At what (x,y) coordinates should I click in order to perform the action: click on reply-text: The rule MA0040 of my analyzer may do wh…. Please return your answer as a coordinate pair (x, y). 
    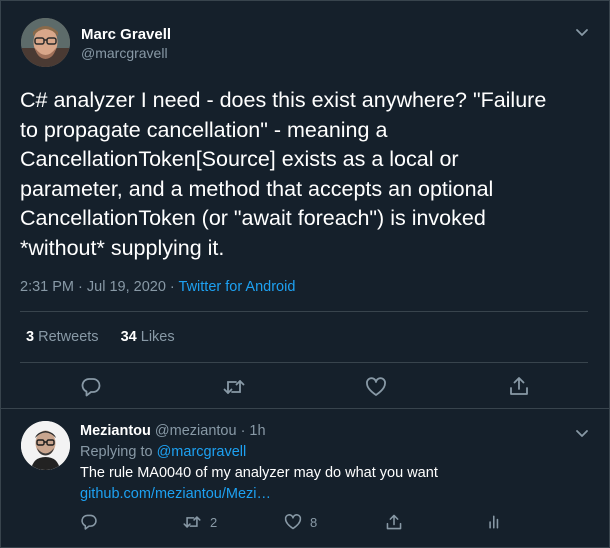
    Looking at the image, I should click on (259, 473).